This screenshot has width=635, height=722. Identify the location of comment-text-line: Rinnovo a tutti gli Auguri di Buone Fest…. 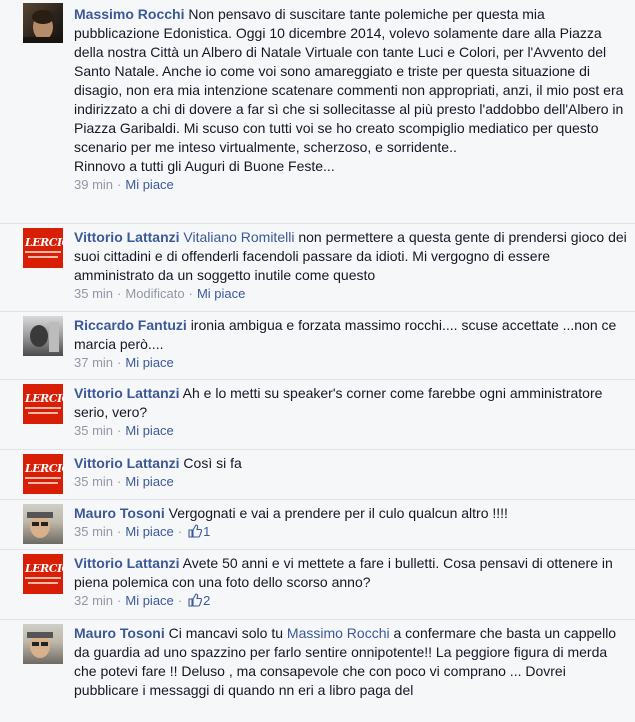
(204, 166).